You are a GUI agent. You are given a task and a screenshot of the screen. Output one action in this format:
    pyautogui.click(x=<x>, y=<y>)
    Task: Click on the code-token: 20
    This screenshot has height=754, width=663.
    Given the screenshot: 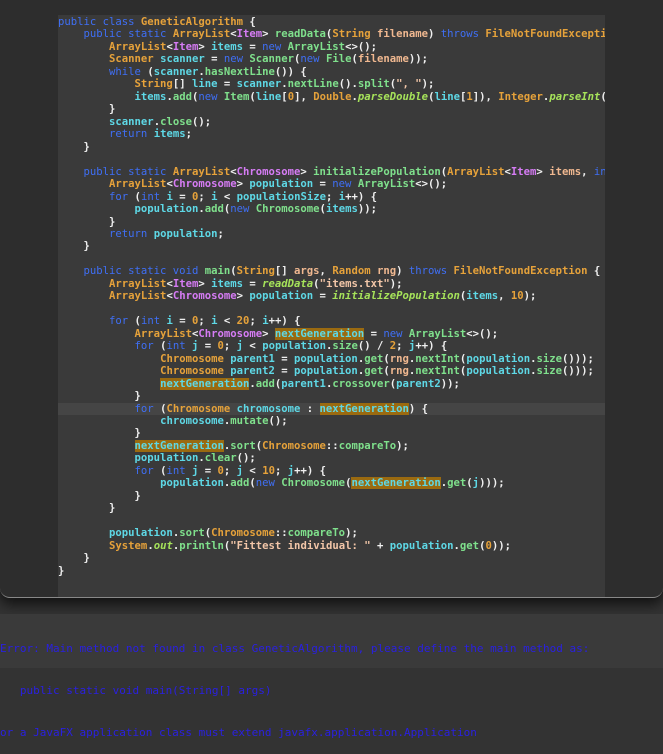 What is the action you would take?
    pyautogui.click(x=243, y=321)
    